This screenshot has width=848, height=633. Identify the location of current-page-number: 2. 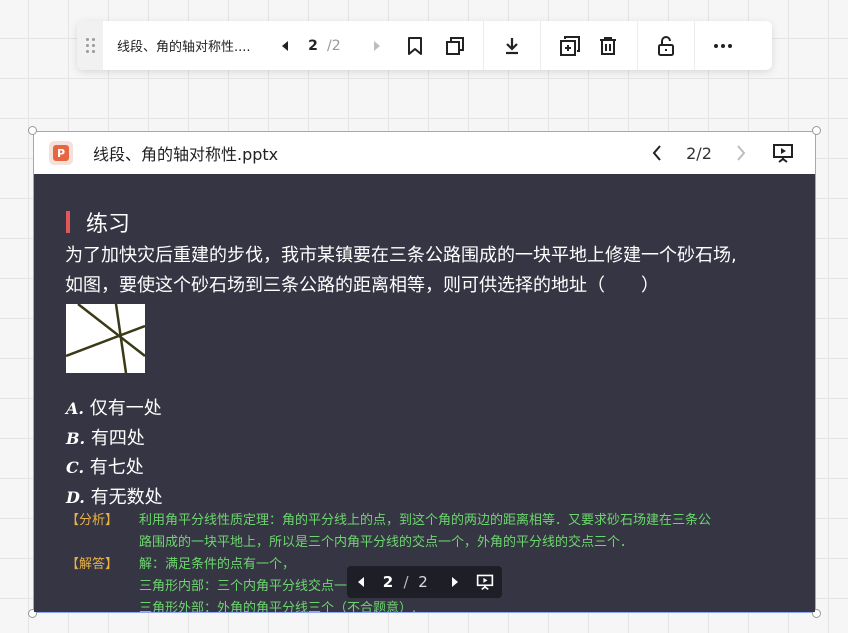
(313, 46).